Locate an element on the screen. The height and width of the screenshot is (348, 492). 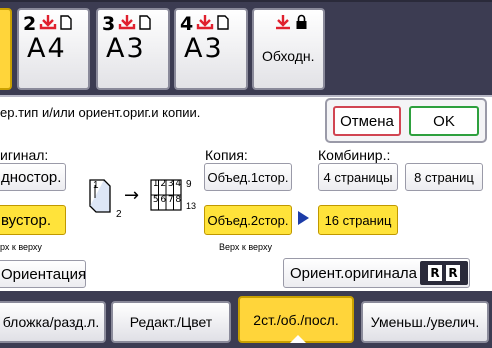
arrow-right-icon: → is located at coordinates (132, 195).